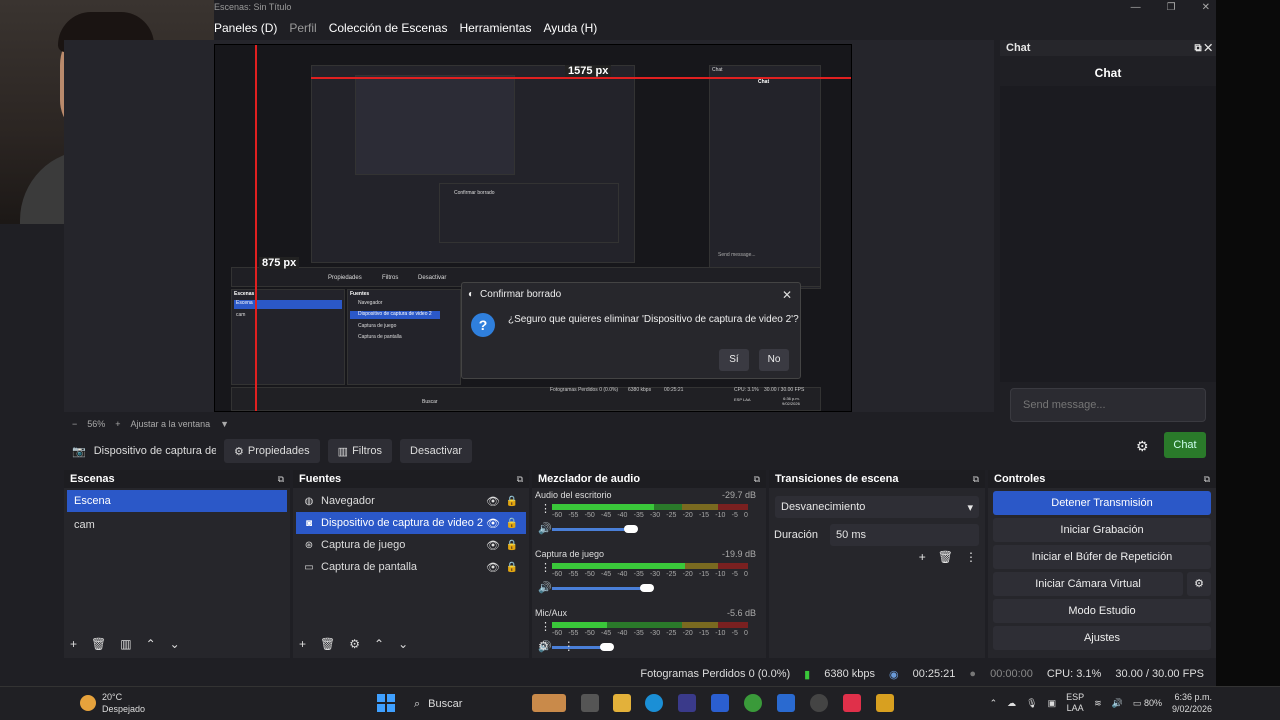 The height and width of the screenshot is (720, 1280). Describe the element at coordinates (885, 703) in the screenshot. I see `app-r-icon` at that location.